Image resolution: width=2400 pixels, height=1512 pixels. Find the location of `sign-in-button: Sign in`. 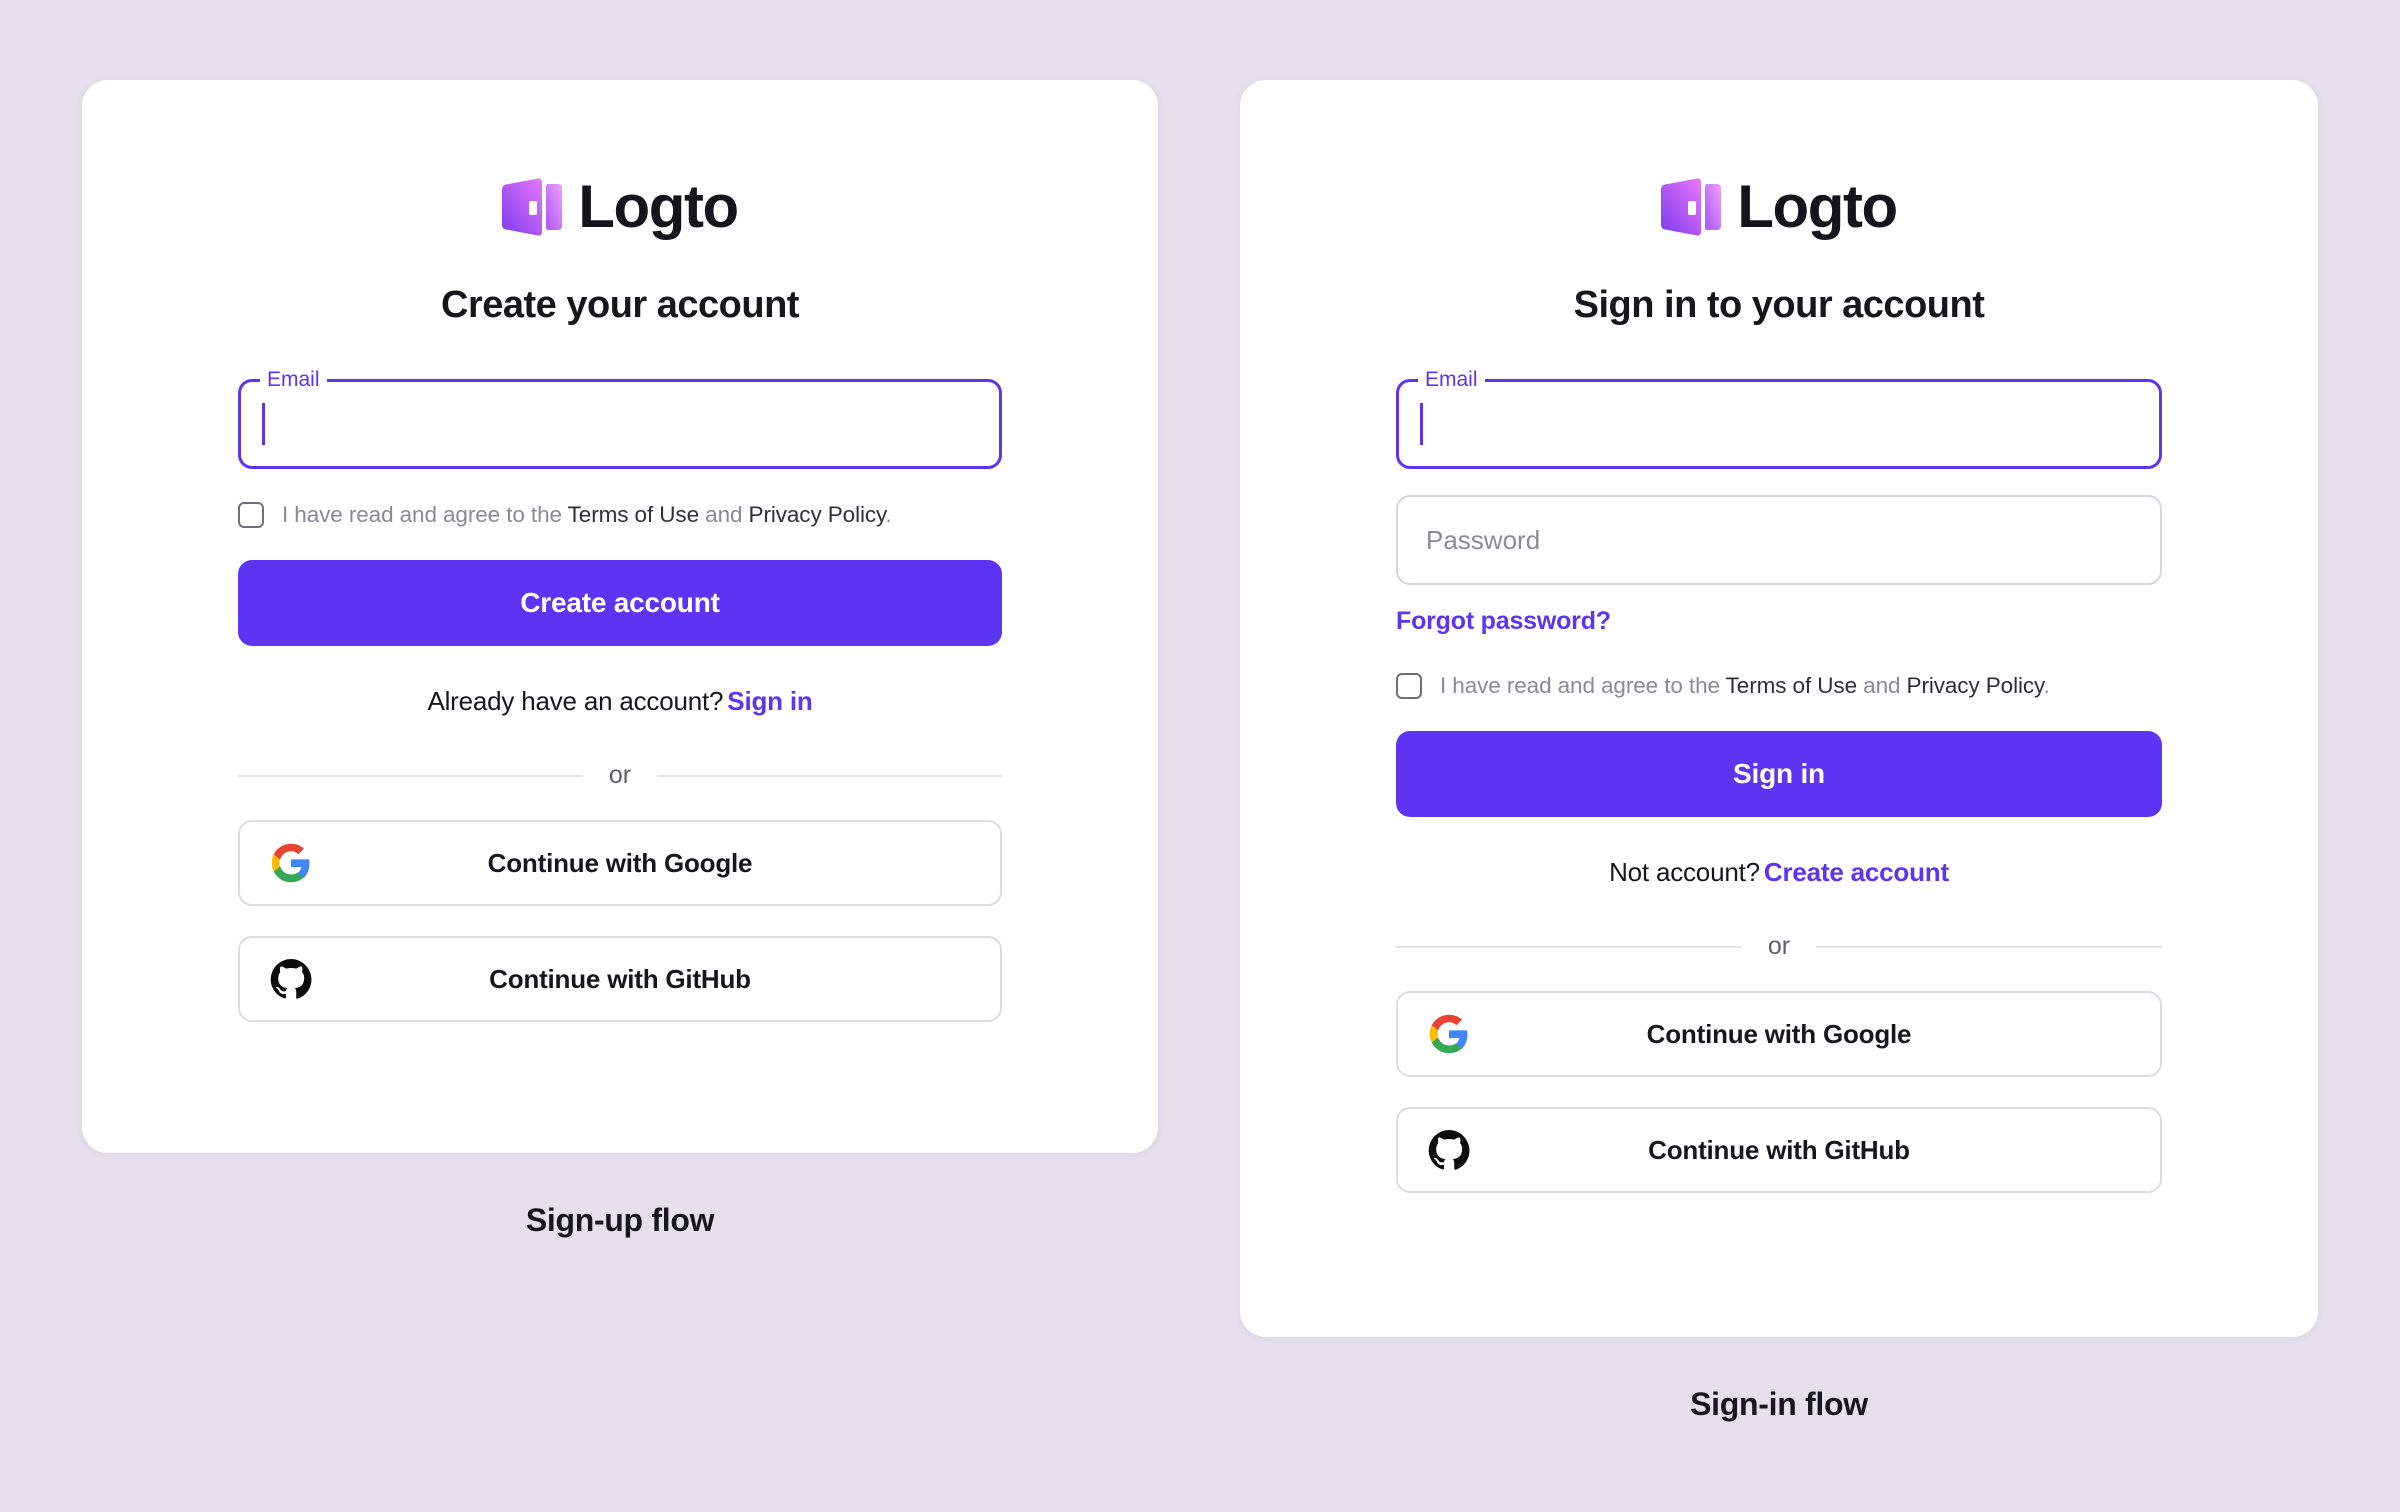

sign-in-button: Sign in is located at coordinates (1779, 774).